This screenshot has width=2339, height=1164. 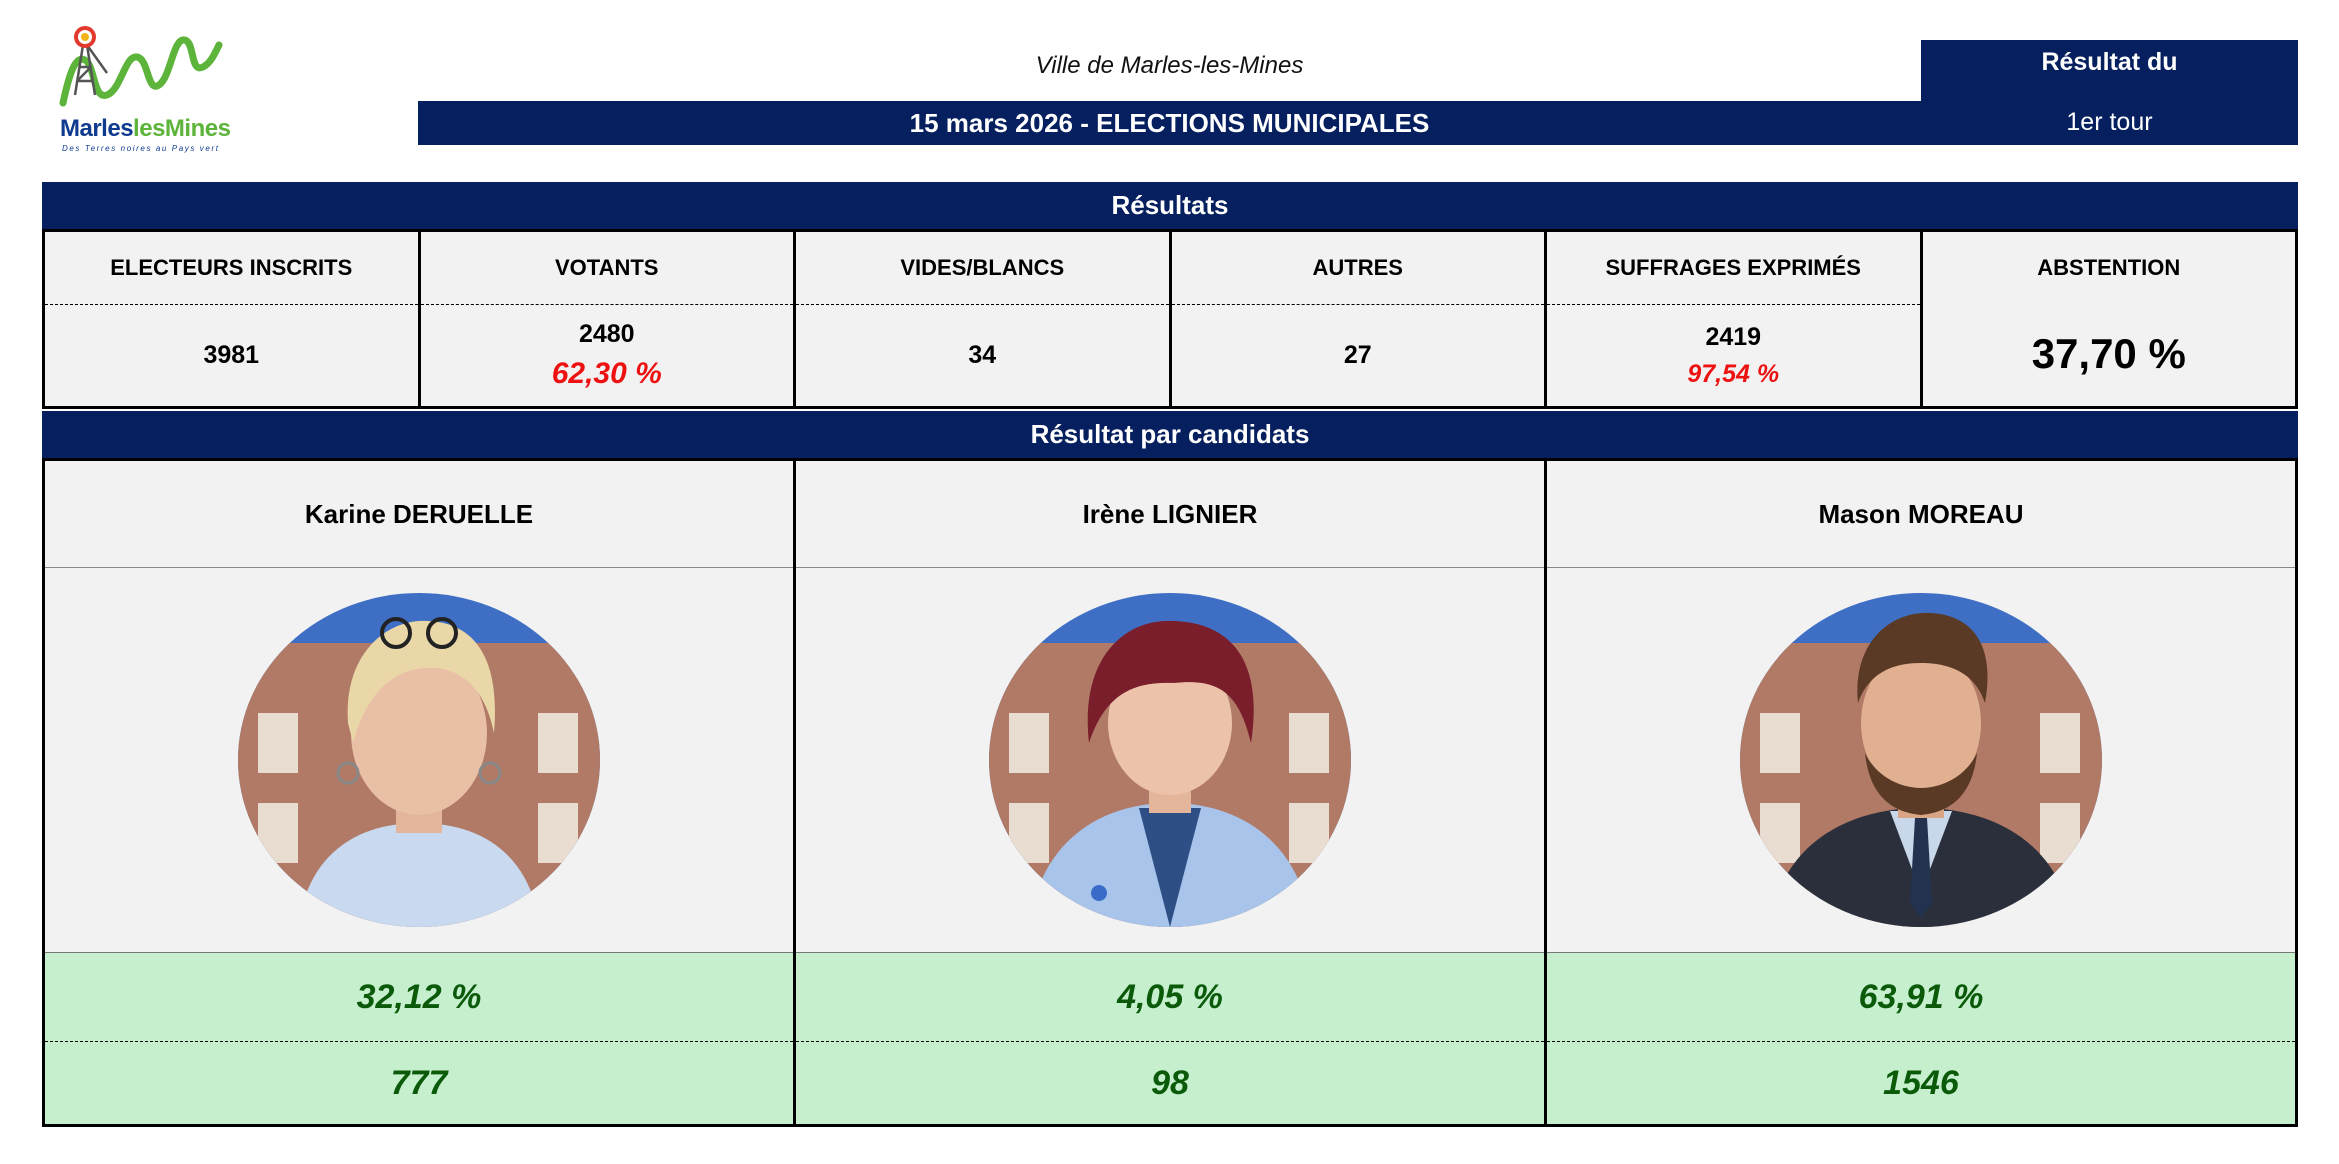 What do you see at coordinates (231, 355) in the screenshot?
I see `stat-value: 3981` at bounding box center [231, 355].